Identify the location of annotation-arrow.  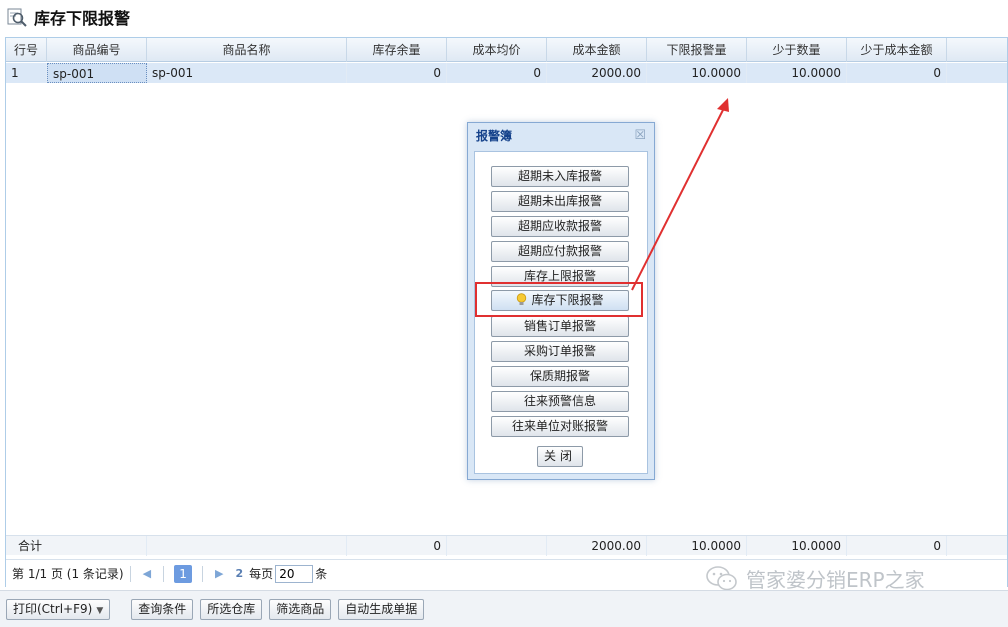
(680, 194).